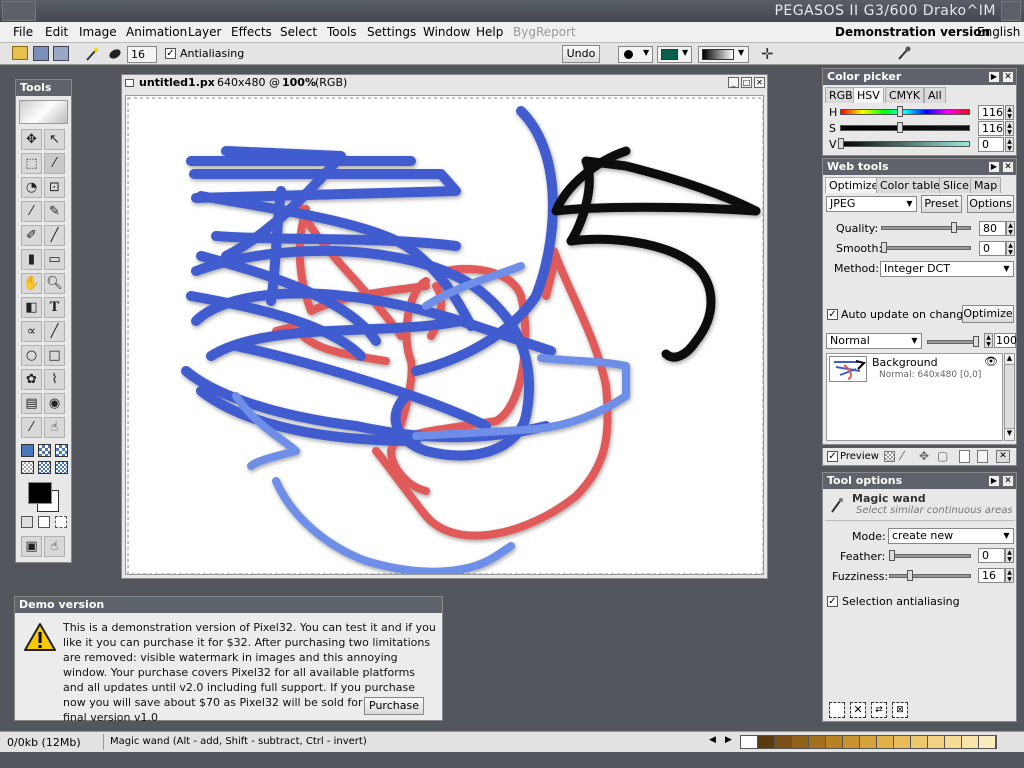 The width and height of the screenshot is (1024, 768). What do you see at coordinates (1009, 128) in the screenshot?
I see `s-spinner: ▲ ▼` at bounding box center [1009, 128].